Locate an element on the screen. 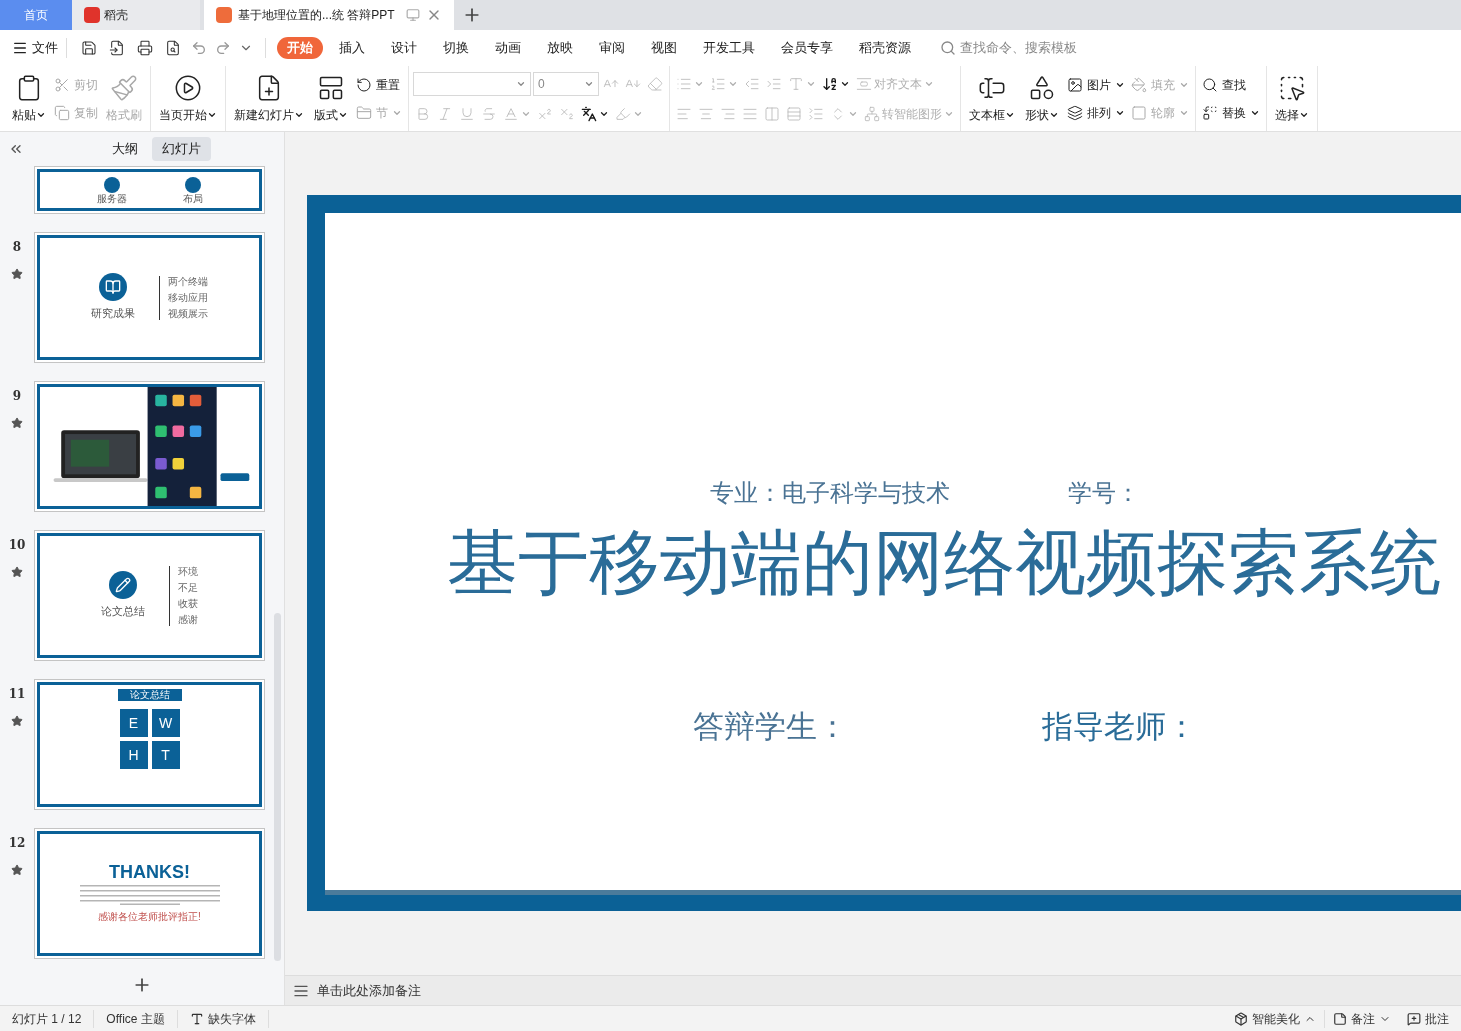 The width and height of the screenshot is (1461, 1031). major-text: 专业：电子科学与技术 is located at coordinates (830, 493).